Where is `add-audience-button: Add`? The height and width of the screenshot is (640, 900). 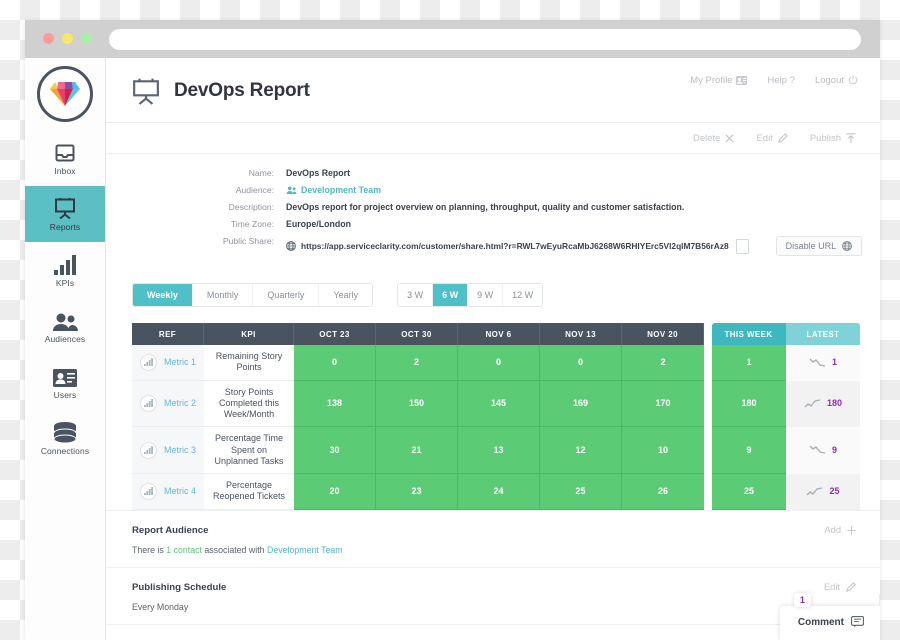 add-audience-button: Add is located at coordinates (840, 530).